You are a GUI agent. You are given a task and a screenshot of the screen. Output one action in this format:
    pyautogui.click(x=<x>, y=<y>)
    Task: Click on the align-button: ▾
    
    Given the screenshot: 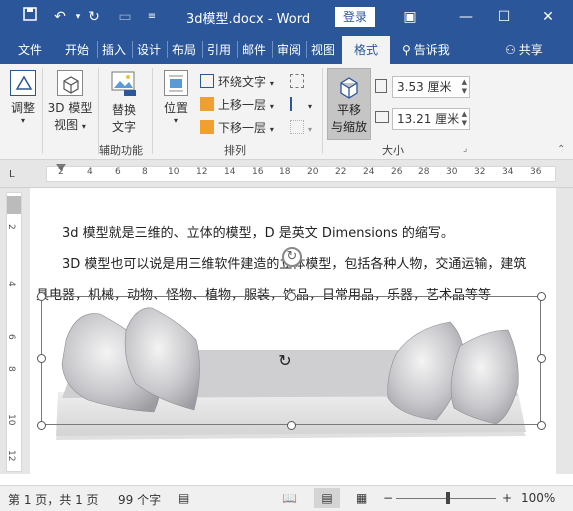 What is the action you would take?
    pyautogui.click(x=301, y=105)
    